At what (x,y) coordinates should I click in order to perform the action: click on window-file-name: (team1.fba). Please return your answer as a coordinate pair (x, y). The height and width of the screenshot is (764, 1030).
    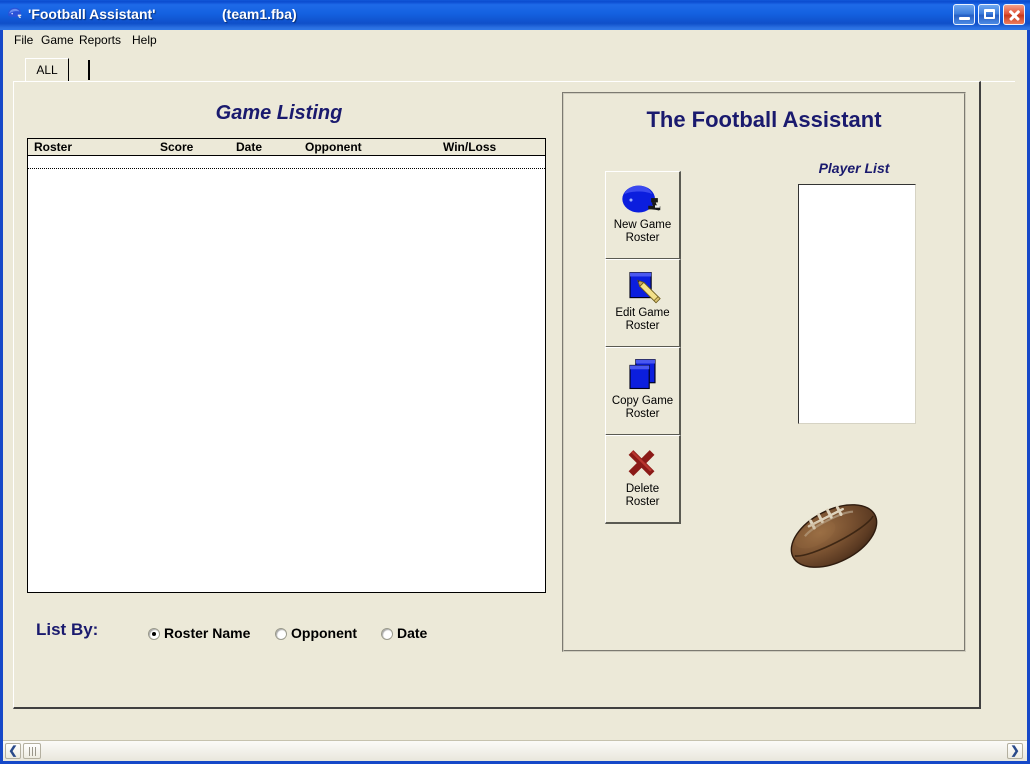
    Looking at the image, I should click on (259, 14).